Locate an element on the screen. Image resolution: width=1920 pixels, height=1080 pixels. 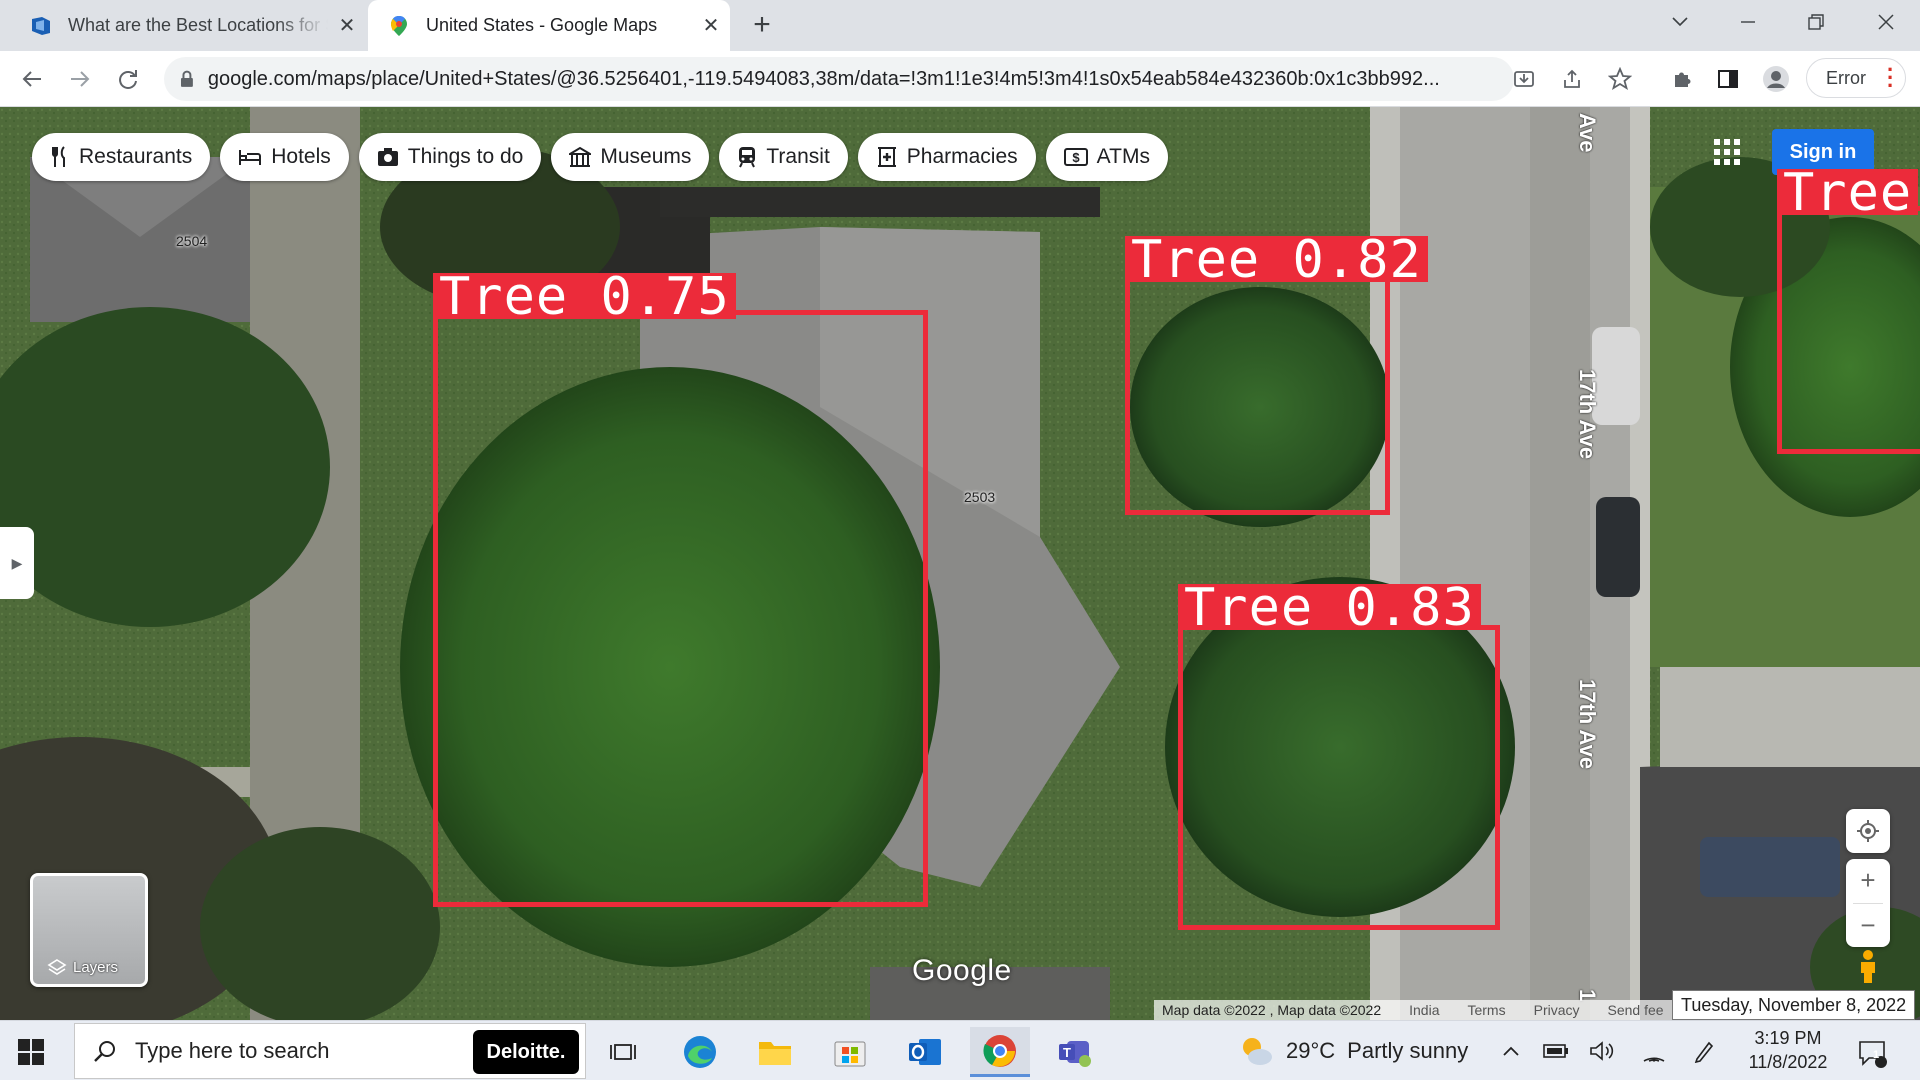
chip-label: Museums is located at coordinates (646, 156).